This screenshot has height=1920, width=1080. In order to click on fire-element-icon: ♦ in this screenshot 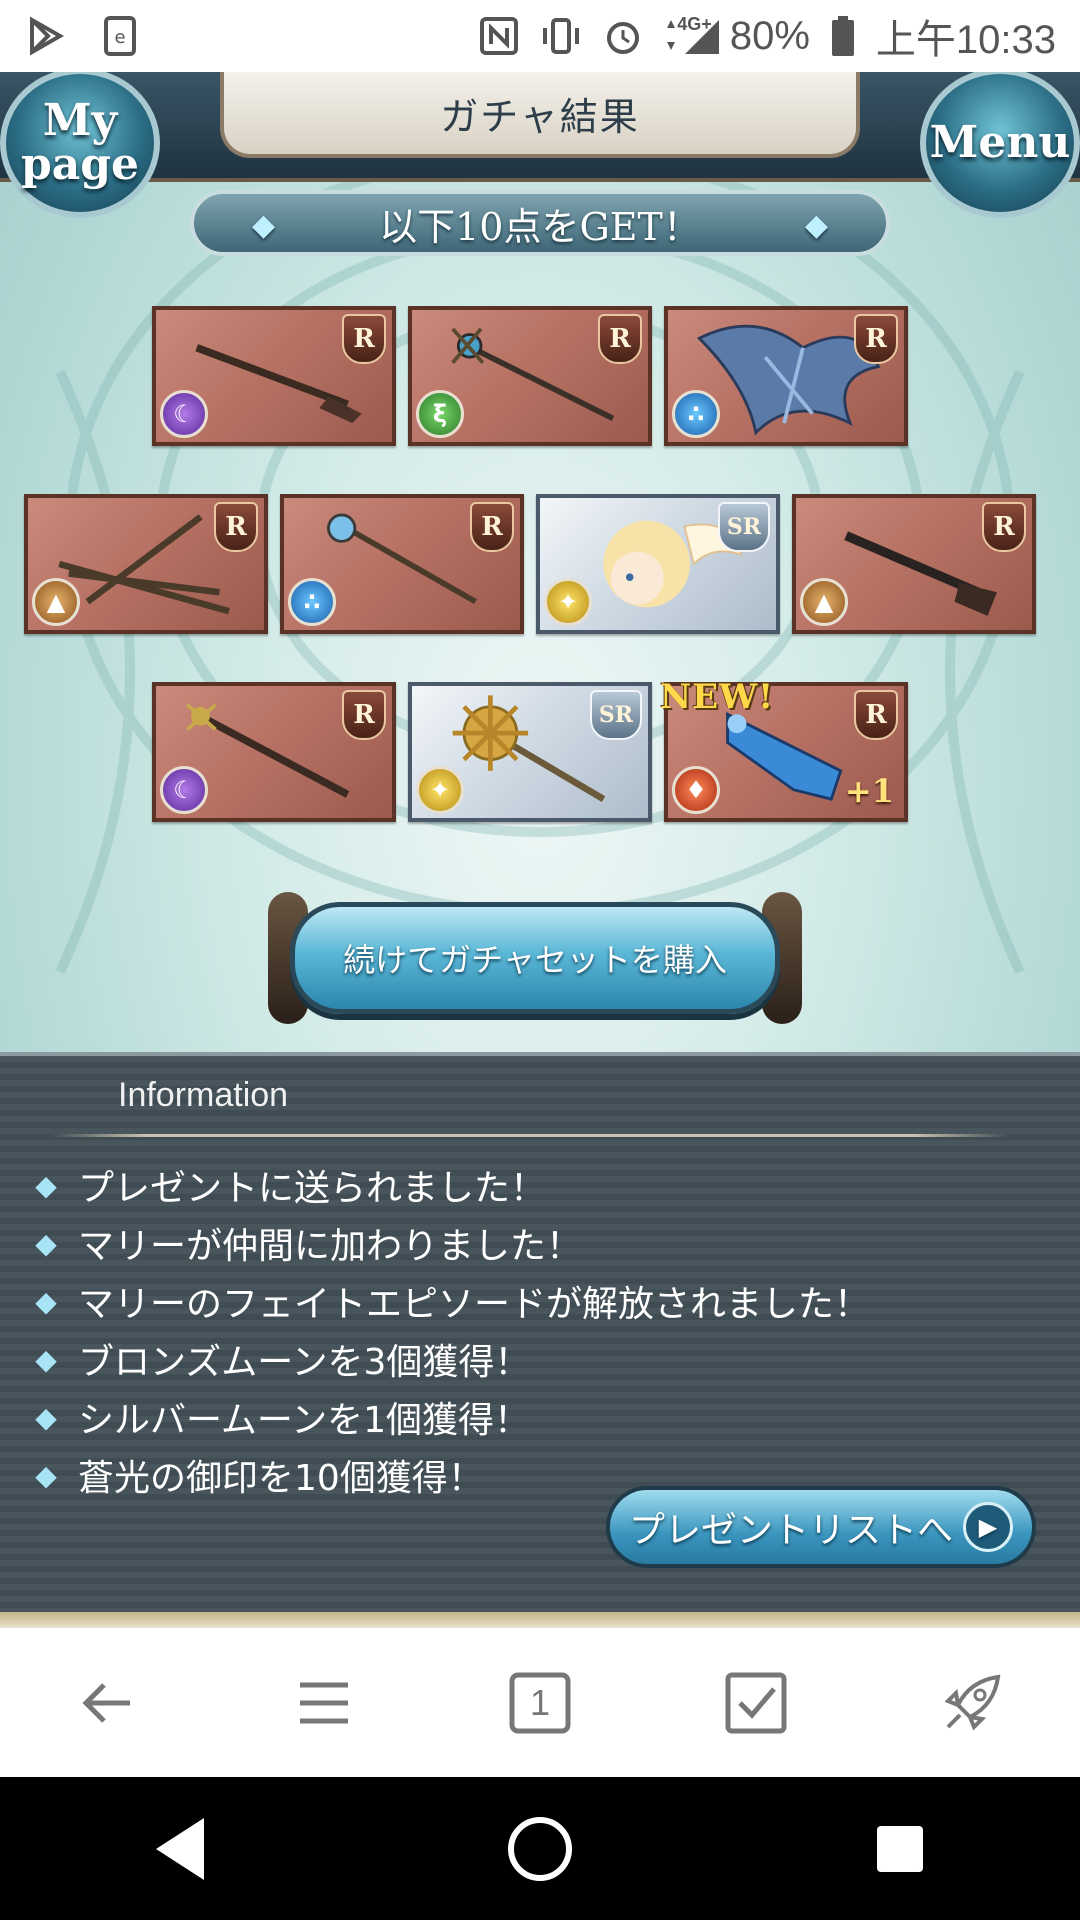, I will do `click(696, 790)`.